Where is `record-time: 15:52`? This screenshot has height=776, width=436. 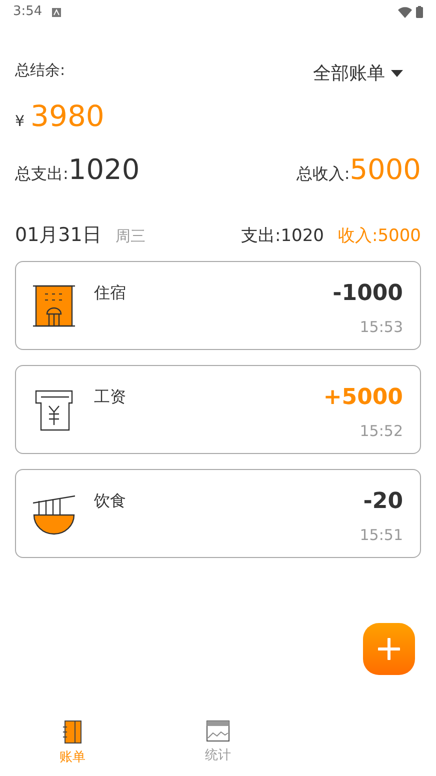
record-time: 15:52 is located at coordinates (381, 431).